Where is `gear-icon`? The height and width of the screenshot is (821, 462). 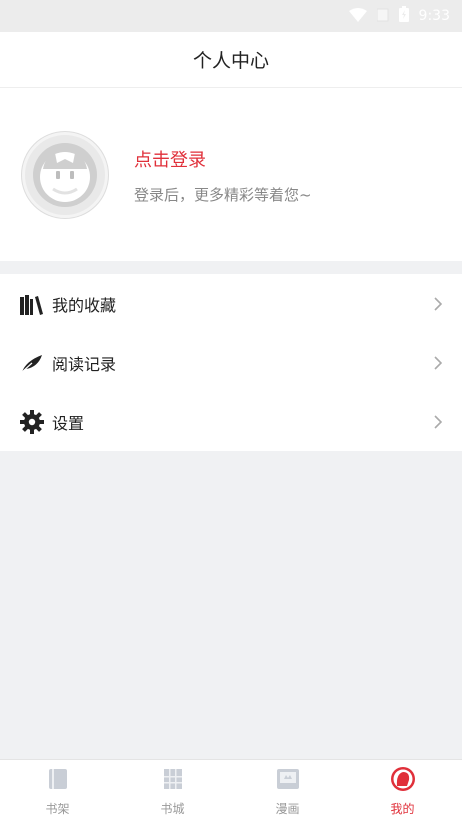
gear-icon is located at coordinates (32, 421).